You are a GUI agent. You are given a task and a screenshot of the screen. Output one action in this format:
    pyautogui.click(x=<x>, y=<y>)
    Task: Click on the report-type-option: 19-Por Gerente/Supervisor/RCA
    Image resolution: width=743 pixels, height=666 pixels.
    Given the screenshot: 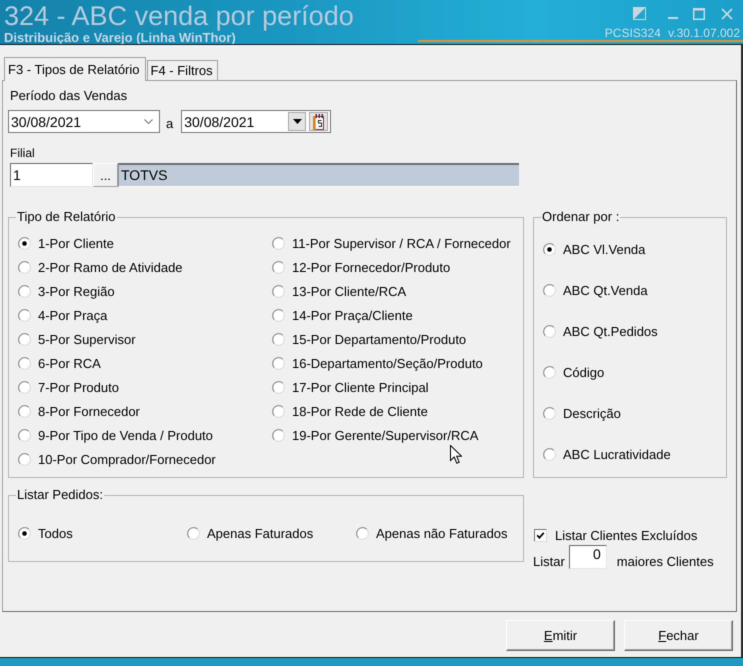 What is the action you would take?
    pyautogui.click(x=375, y=435)
    